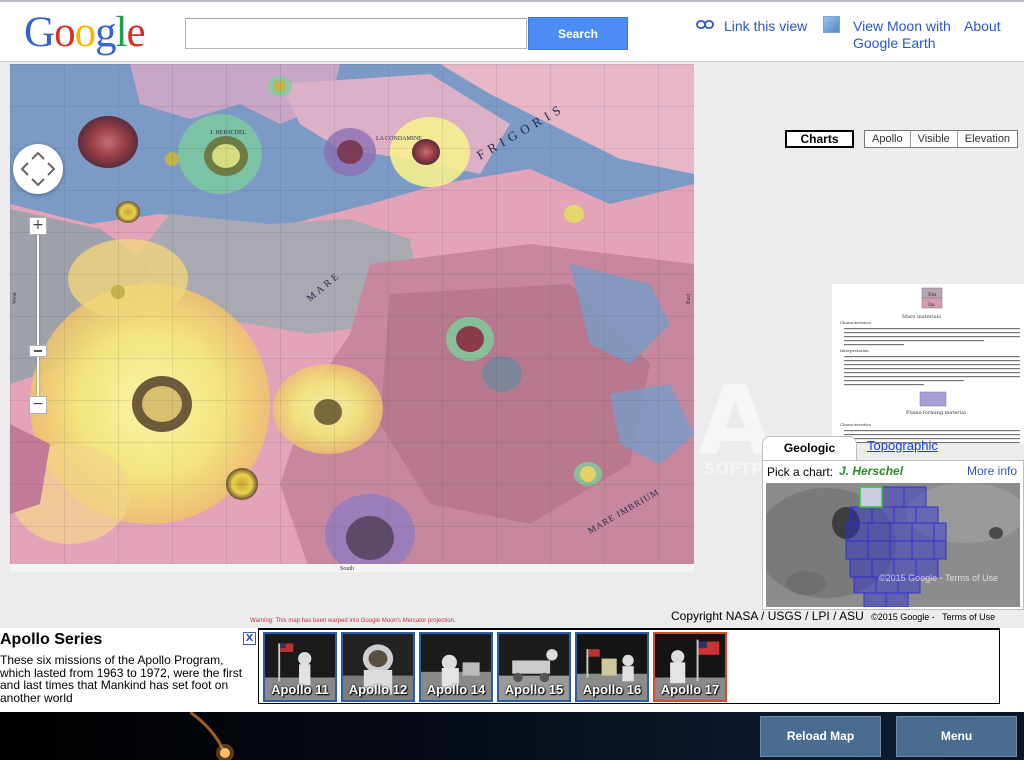 The height and width of the screenshot is (760, 1024). I want to click on menu-button: Menu, so click(956, 736).